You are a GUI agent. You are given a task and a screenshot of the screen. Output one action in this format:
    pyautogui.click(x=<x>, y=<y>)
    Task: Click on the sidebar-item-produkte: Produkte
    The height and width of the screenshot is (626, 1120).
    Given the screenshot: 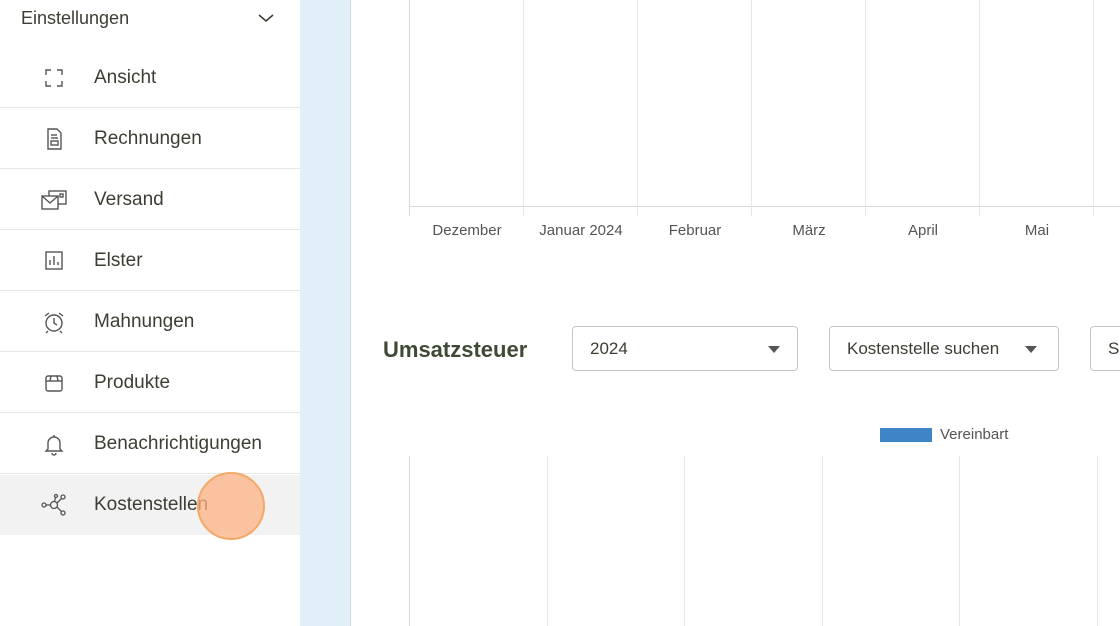 What is the action you would take?
    pyautogui.click(x=150, y=383)
    